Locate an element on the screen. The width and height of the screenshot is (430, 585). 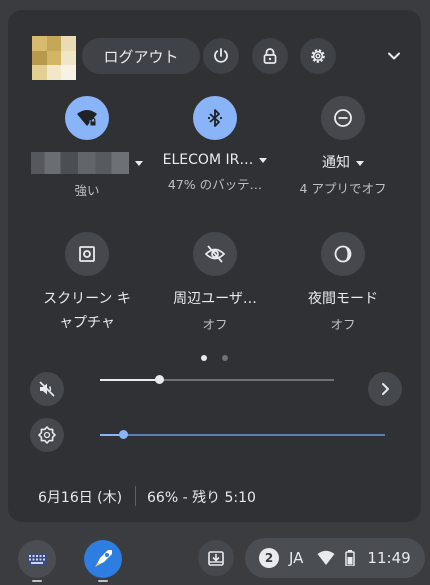
notifications-label: 通知 is located at coordinates (336, 163).